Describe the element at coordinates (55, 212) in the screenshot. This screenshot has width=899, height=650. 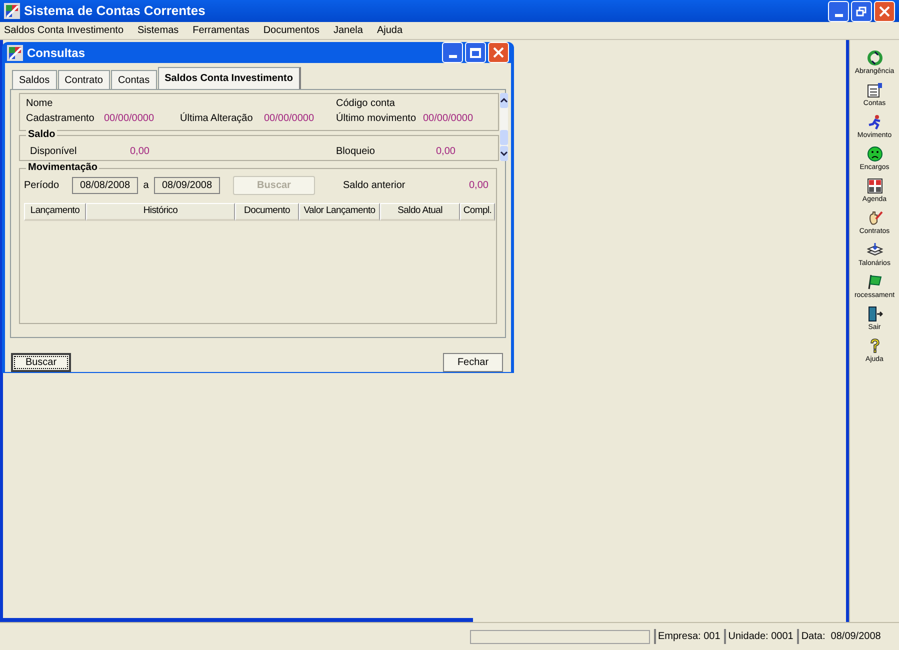
I see `column-header: Lançamento` at that location.